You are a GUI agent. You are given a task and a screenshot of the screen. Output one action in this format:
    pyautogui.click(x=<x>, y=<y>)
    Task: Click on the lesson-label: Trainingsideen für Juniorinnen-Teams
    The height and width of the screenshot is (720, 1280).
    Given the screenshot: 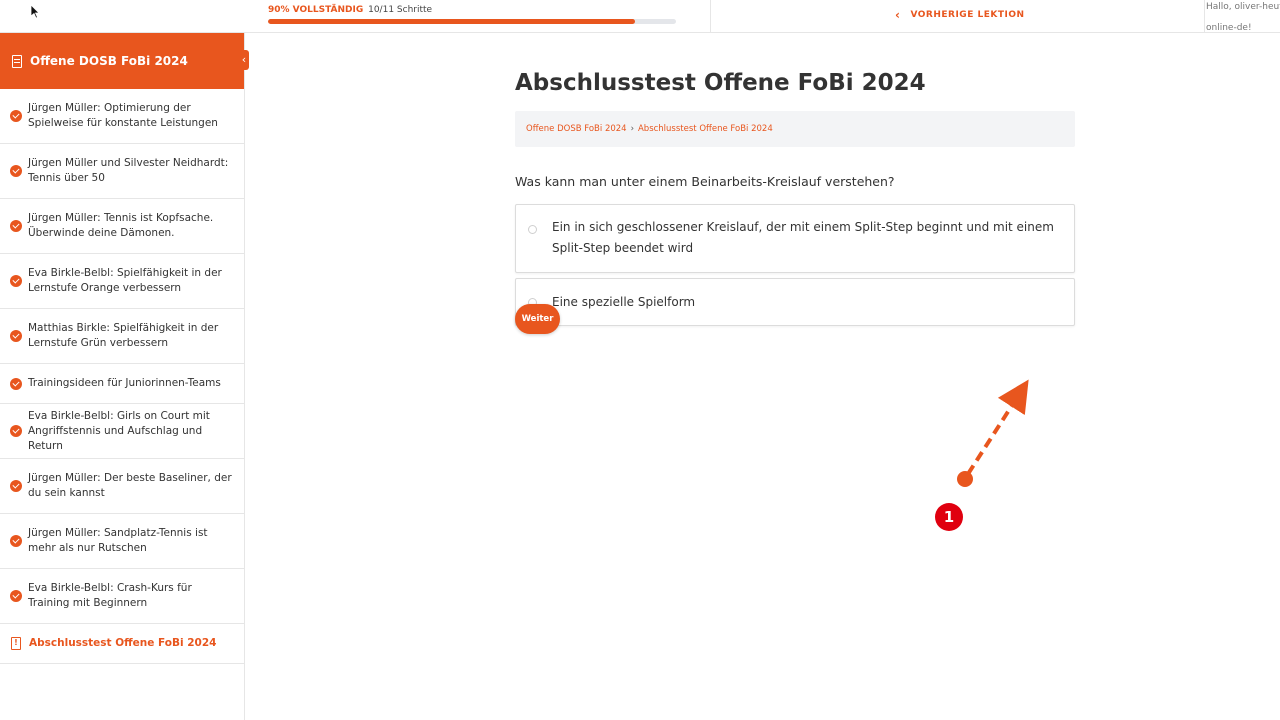 What is the action you would take?
    pyautogui.click(x=124, y=383)
    